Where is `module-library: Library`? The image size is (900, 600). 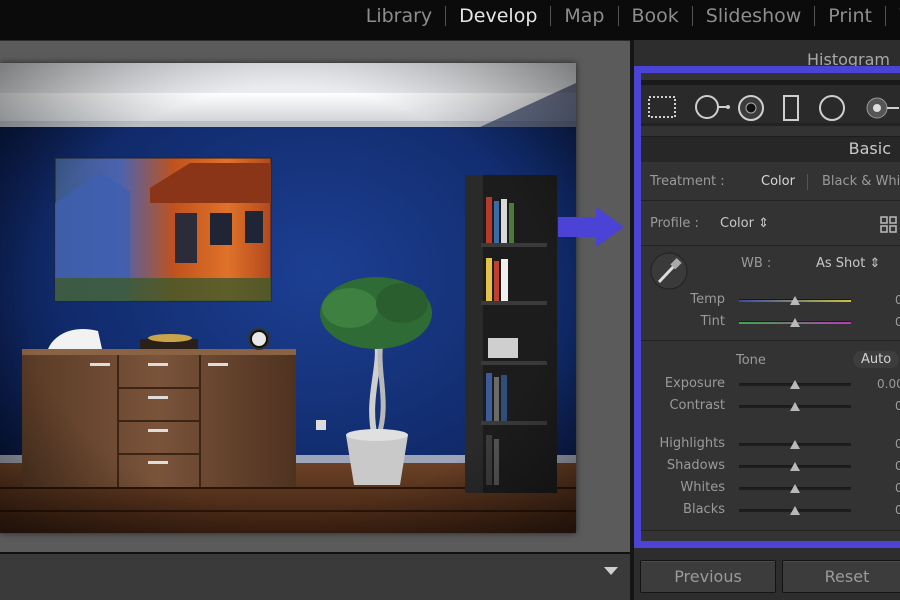 module-library: Library is located at coordinates (399, 16).